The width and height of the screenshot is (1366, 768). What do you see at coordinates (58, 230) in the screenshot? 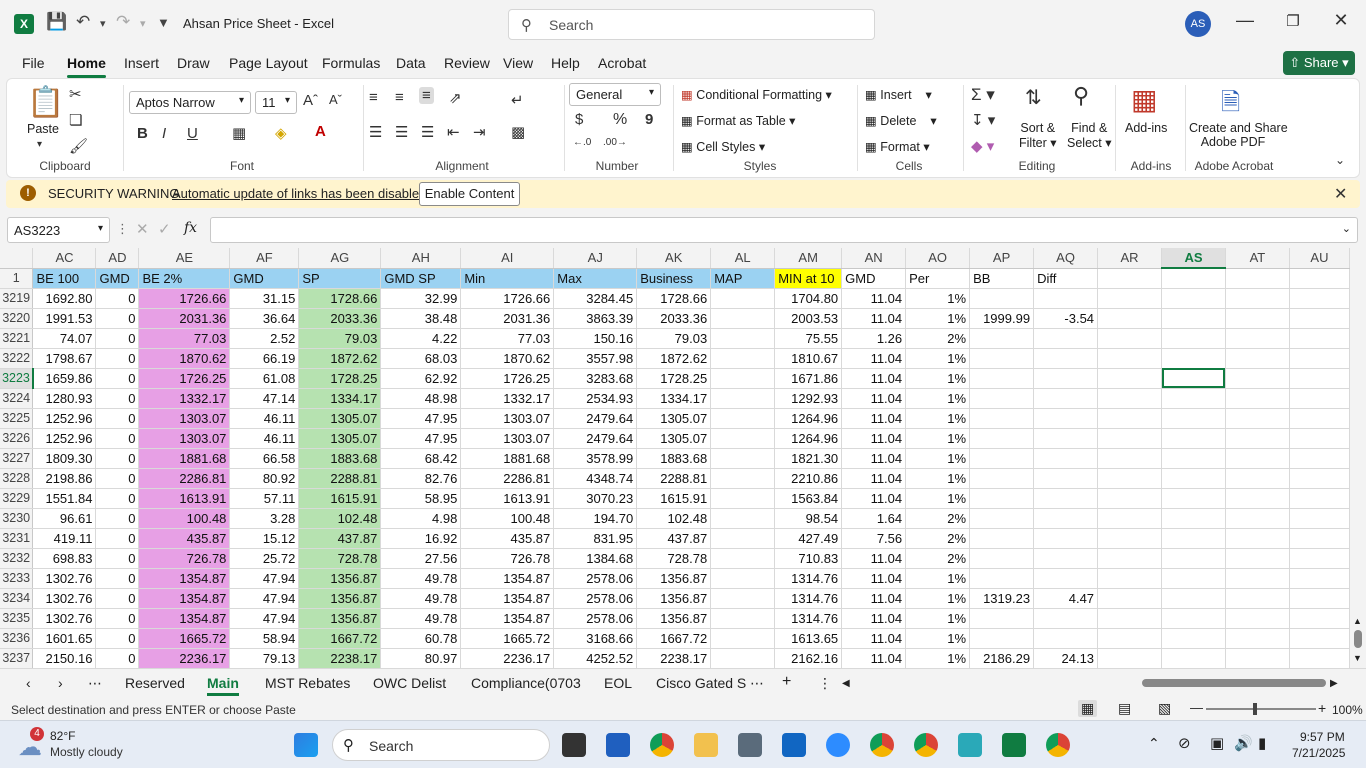
I see `name-box: AS3223 ▾` at bounding box center [58, 230].